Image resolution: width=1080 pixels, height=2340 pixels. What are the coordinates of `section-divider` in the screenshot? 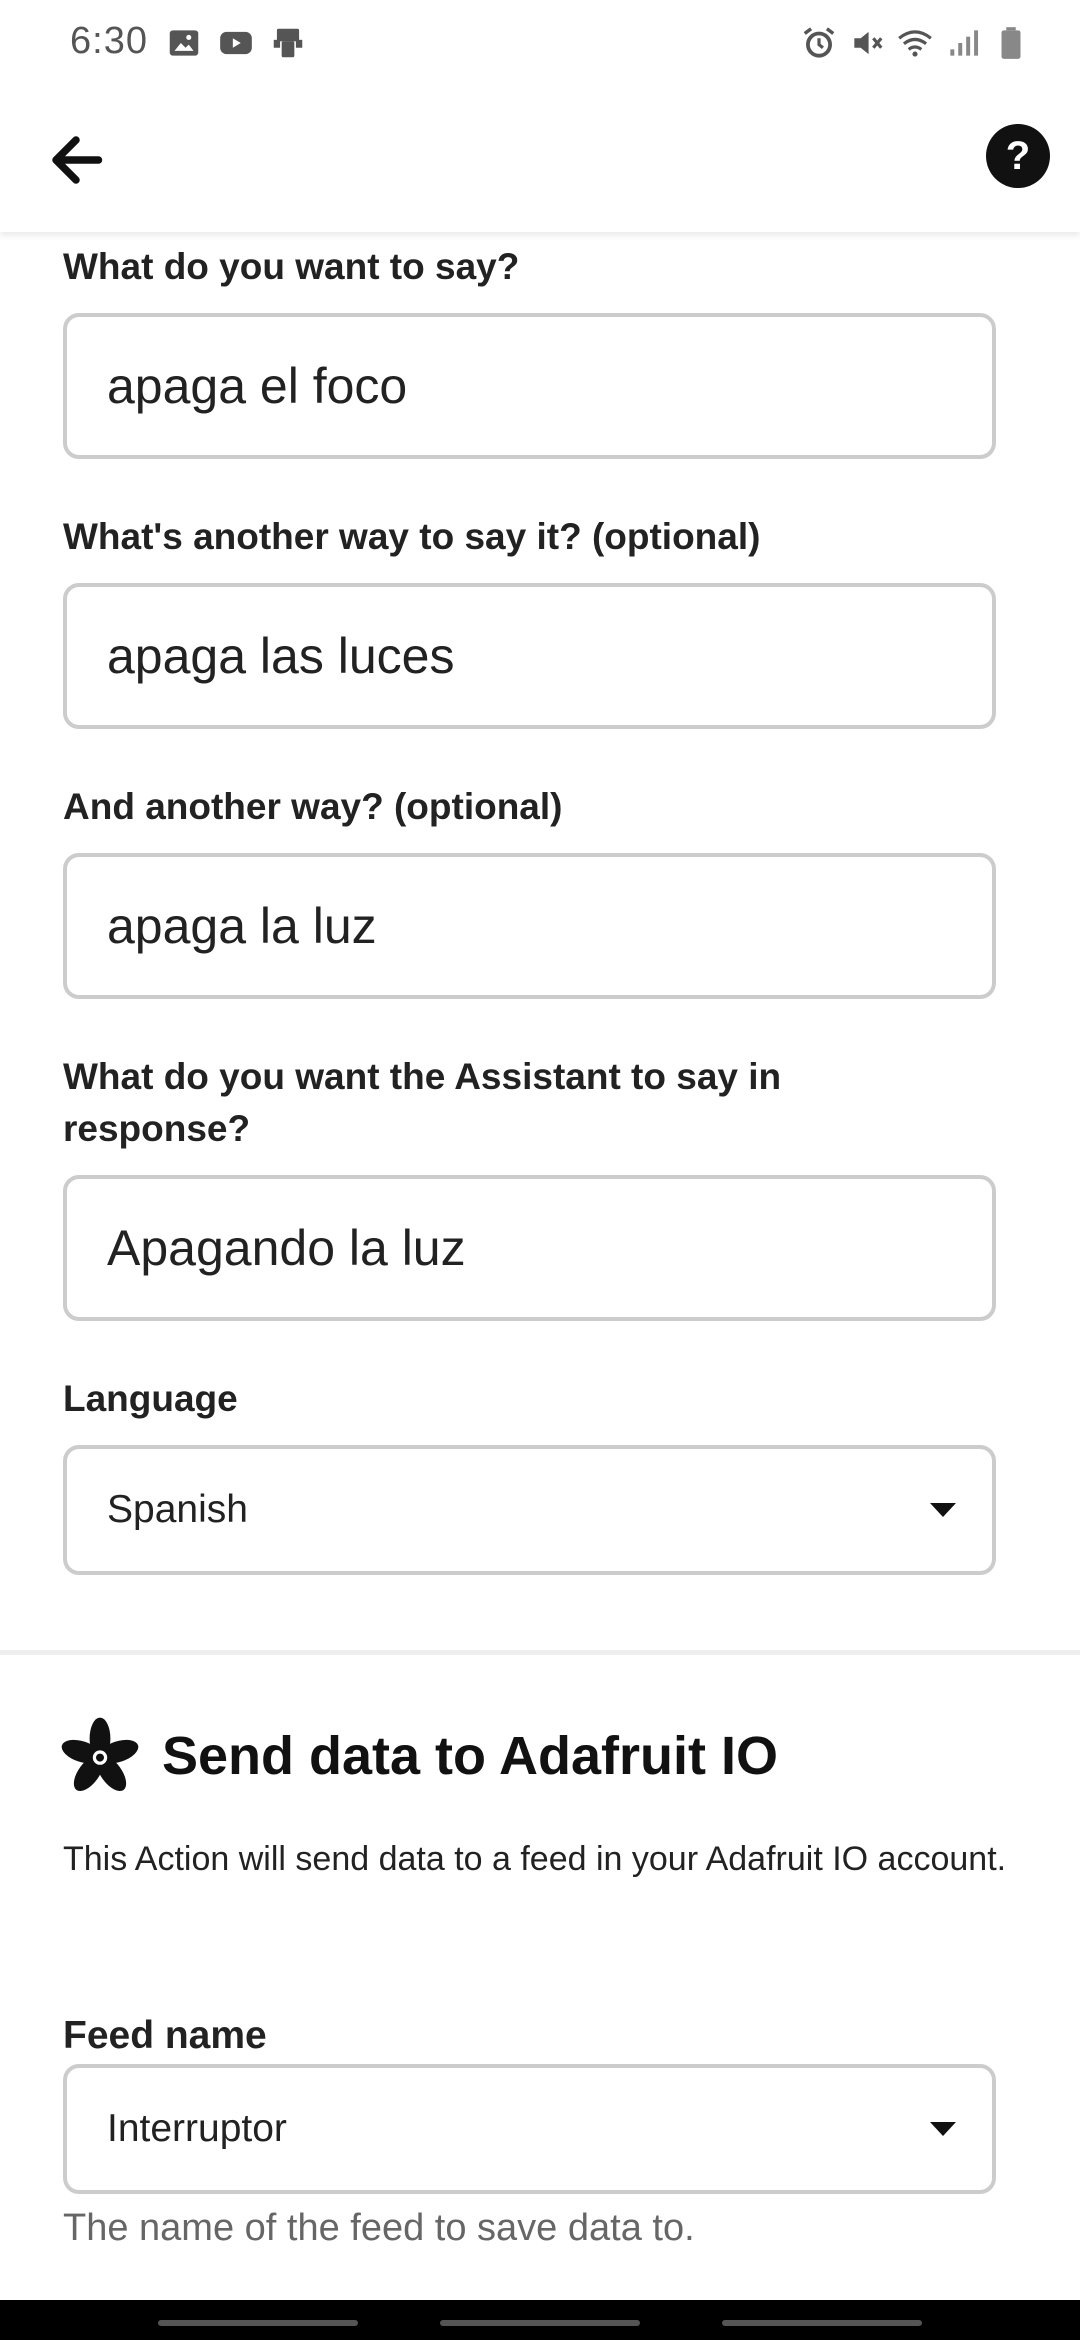 It's located at (540, 1652).